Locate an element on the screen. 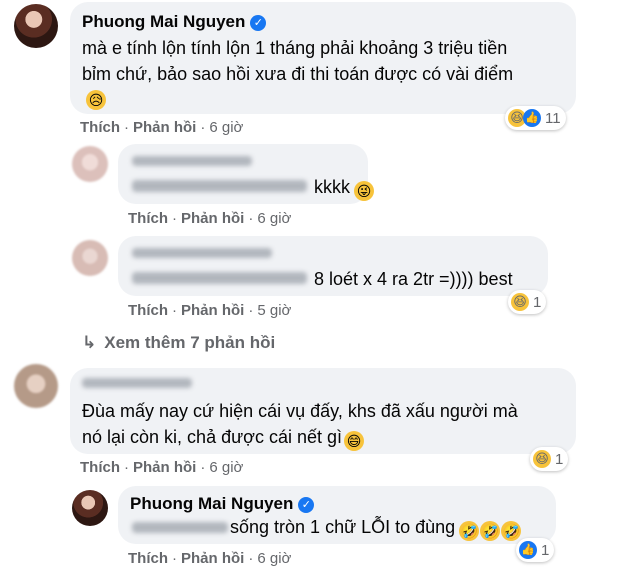  grin-emoji-icon: 😄 is located at coordinates (354, 441).